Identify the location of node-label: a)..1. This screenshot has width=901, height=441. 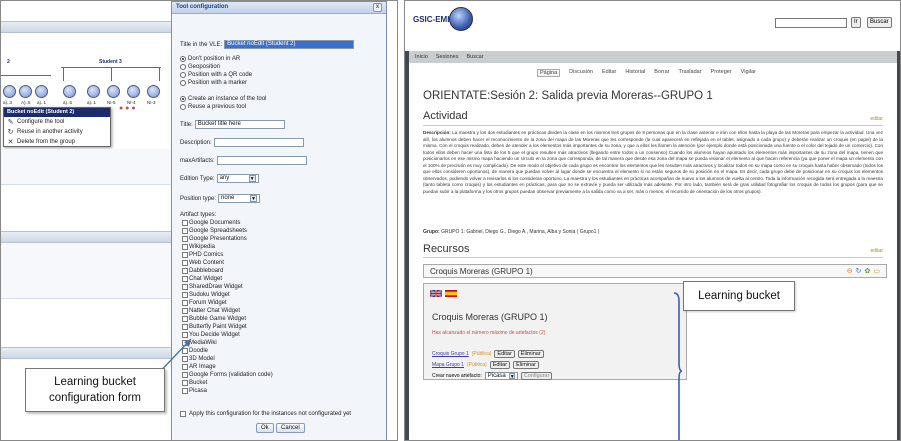
(92, 102).